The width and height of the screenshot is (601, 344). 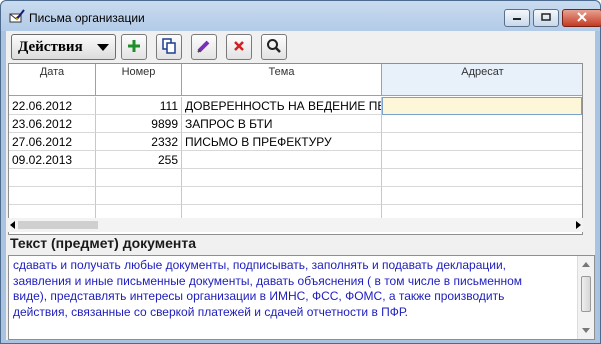 What do you see at coordinates (87, 18) in the screenshot?
I see `window-title: Письма организации` at bounding box center [87, 18].